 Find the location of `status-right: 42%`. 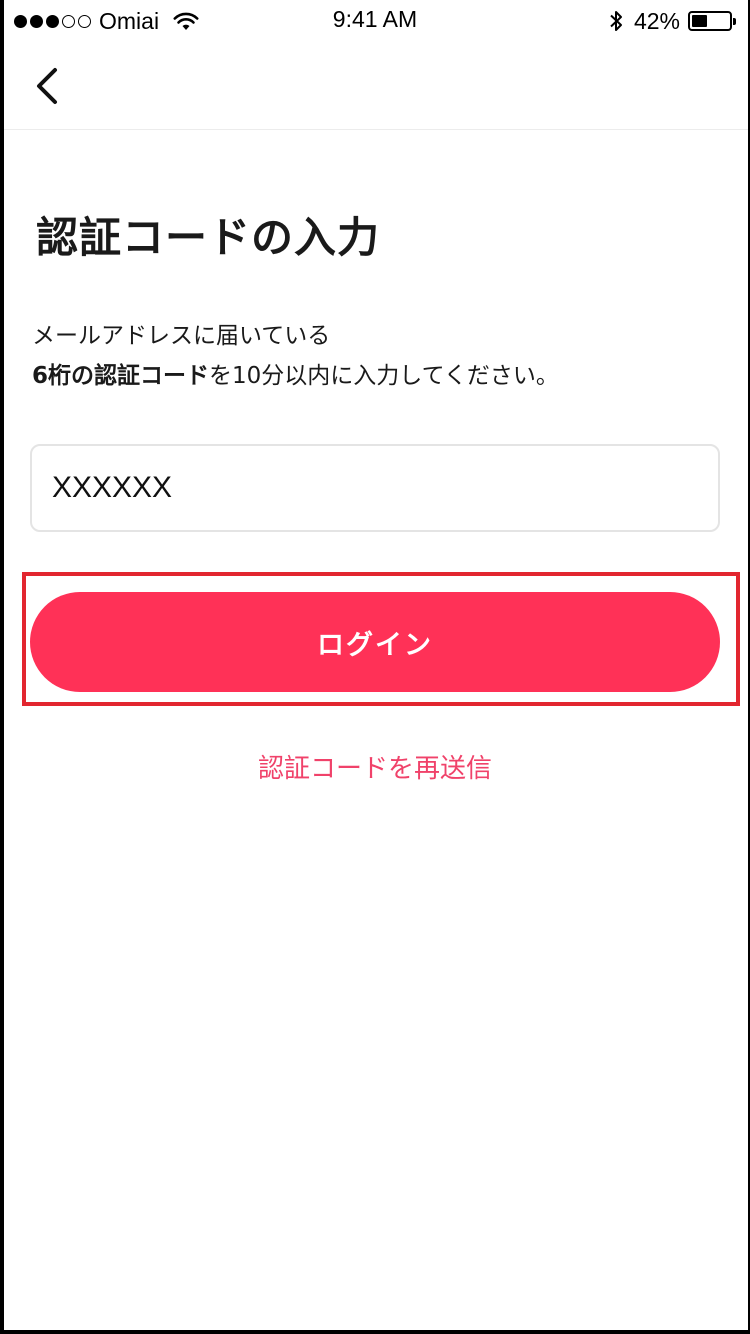

status-right: 42% is located at coordinates (672, 21).